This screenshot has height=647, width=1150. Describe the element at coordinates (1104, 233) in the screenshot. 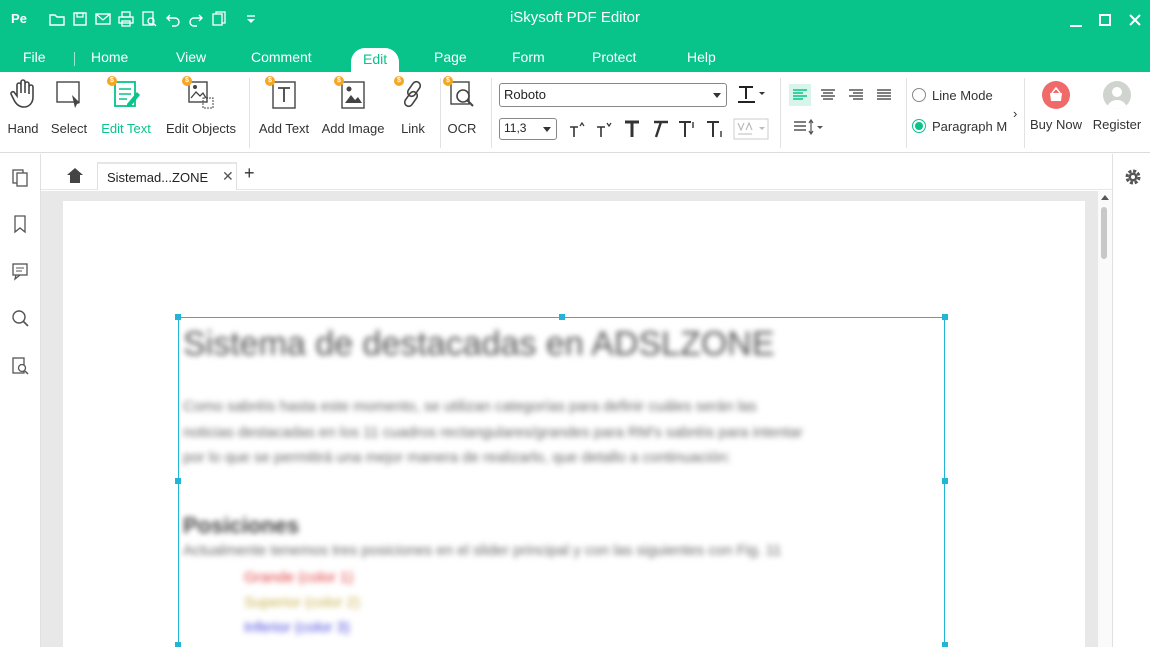

I see `scrollbar-thumb` at that location.